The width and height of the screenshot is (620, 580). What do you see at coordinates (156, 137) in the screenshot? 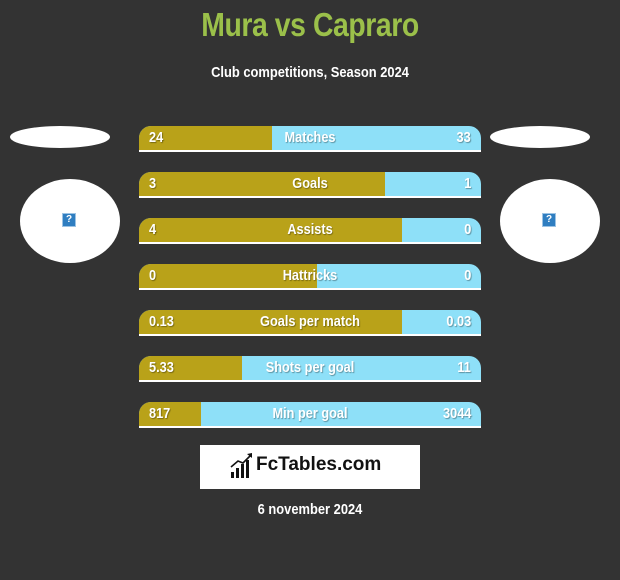
I see `left-value: 24` at bounding box center [156, 137].